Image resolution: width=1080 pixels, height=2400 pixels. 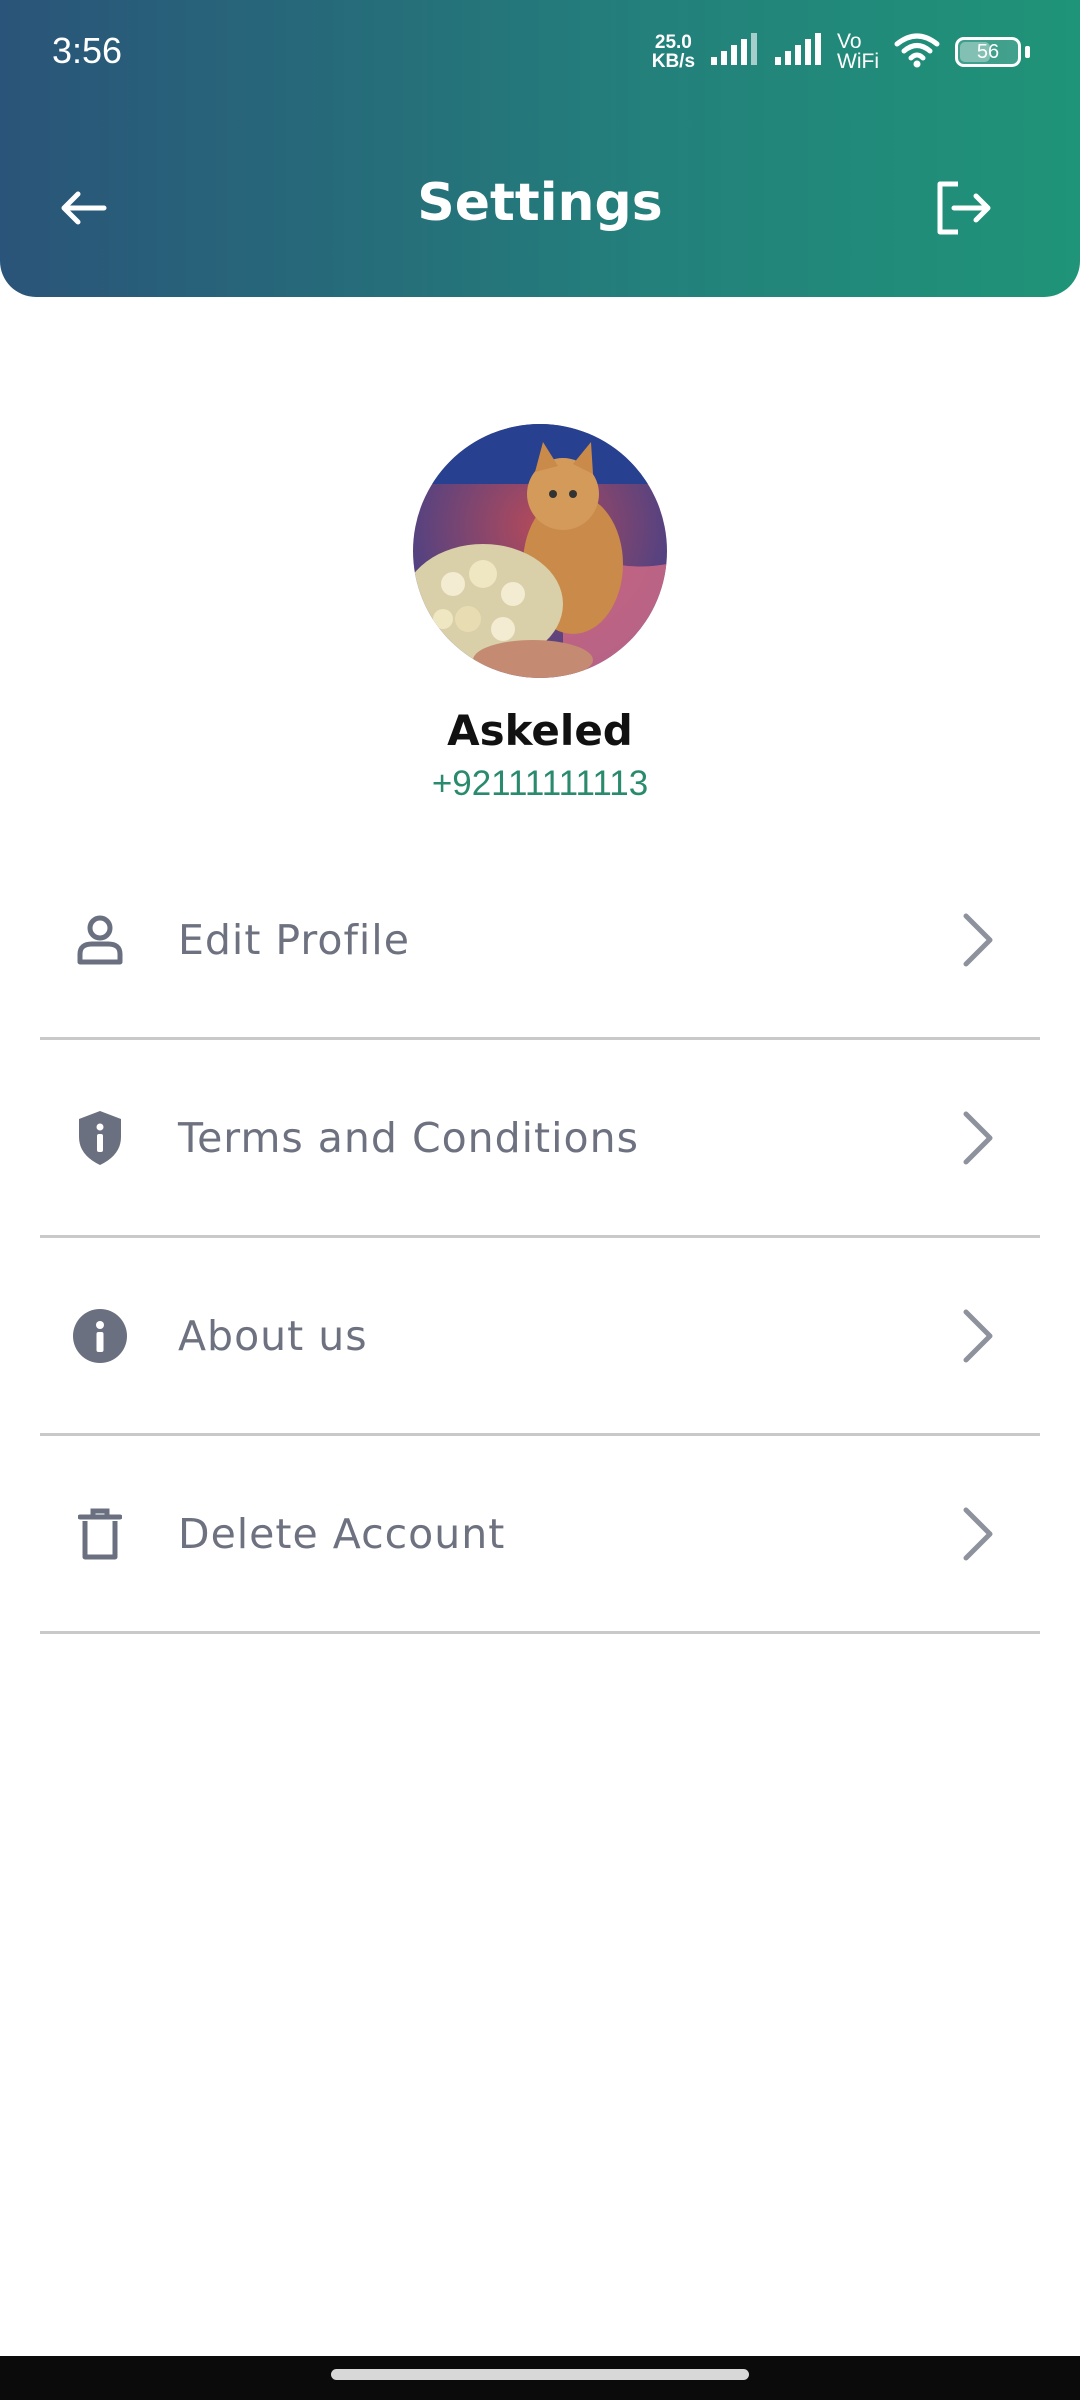 I want to click on network-speed-unit: KB/s, so click(x=673, y=61).